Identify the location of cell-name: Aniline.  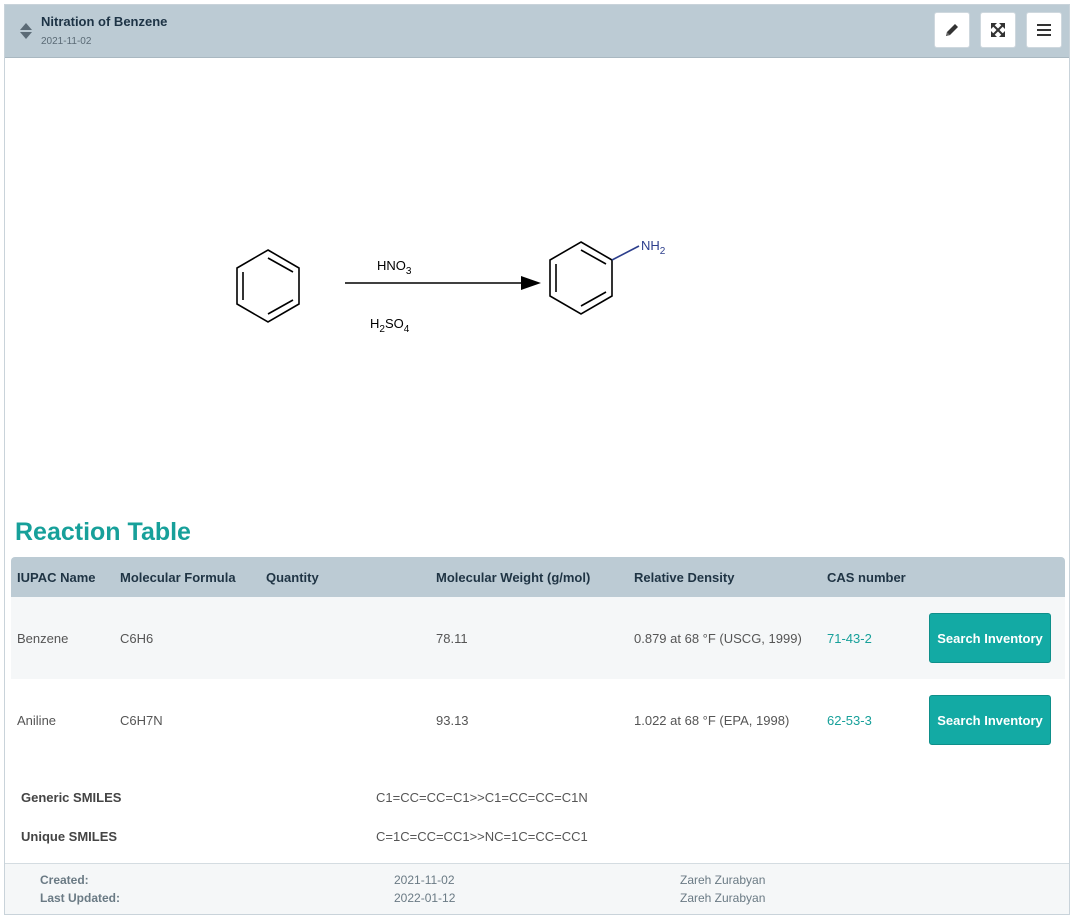
(37, 720).